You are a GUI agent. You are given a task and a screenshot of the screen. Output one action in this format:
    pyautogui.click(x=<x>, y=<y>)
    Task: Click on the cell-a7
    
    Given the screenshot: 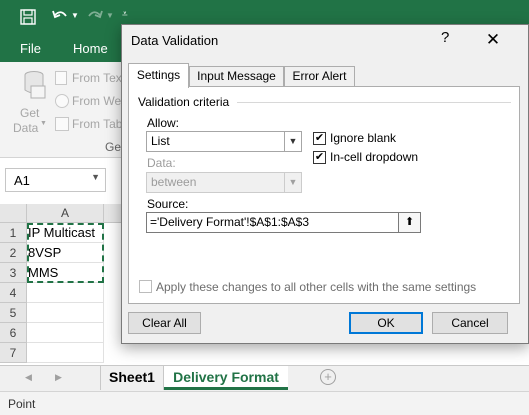 What is the action you would take?
    pyautogui.click(x=65, y=353)
    